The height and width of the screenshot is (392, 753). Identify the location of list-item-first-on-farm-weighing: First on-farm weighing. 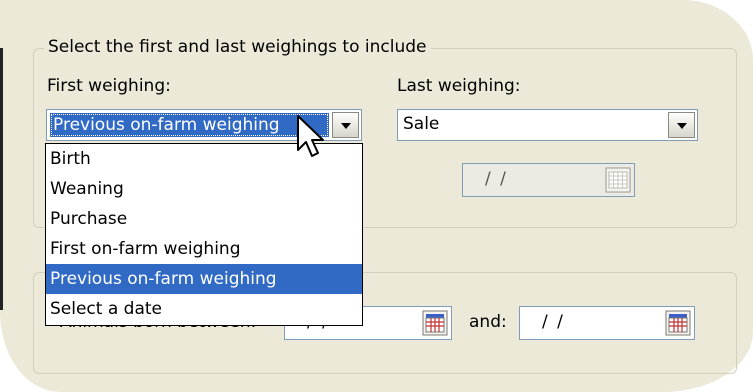
(204, 249).